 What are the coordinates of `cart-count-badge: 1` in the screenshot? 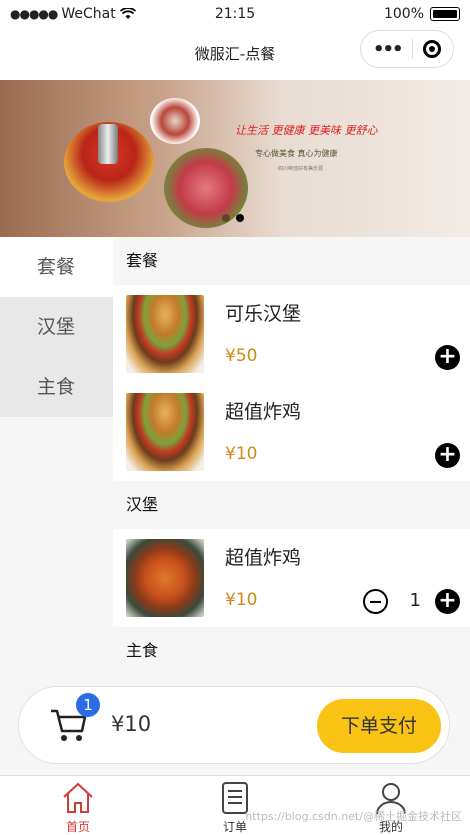 It's located at (88, 705).